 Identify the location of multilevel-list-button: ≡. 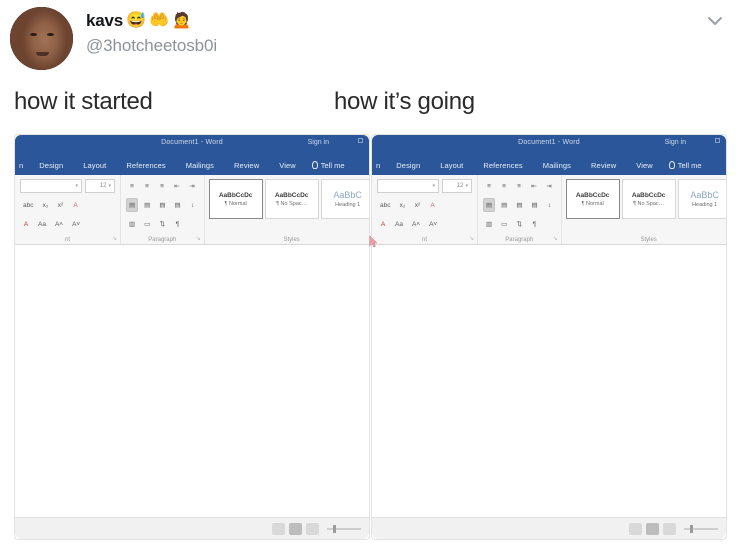
(519, 186).